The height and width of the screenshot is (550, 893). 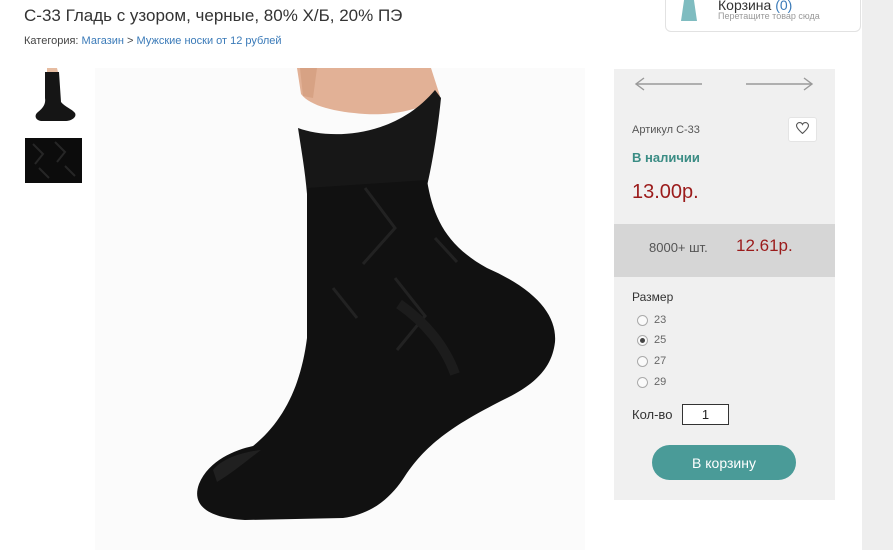 I want to click on size-radio-selected, so click(x=642, y=340).